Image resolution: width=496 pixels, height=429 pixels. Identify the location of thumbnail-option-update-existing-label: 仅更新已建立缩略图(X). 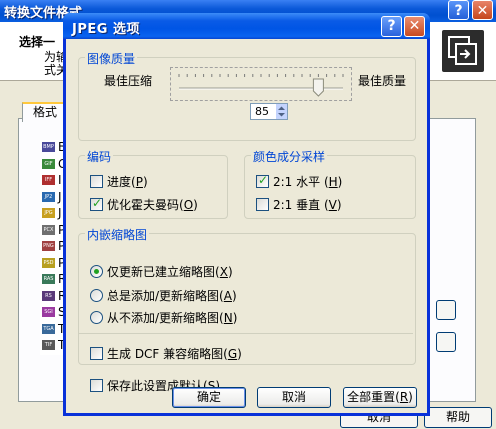
(170, 271).